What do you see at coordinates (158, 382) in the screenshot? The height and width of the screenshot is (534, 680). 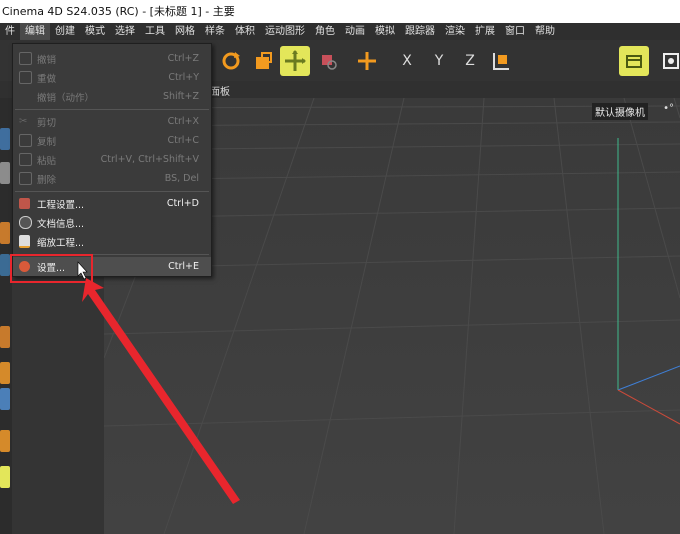 I see `annotation-arrow-icon` at bounding box center [158, 382].